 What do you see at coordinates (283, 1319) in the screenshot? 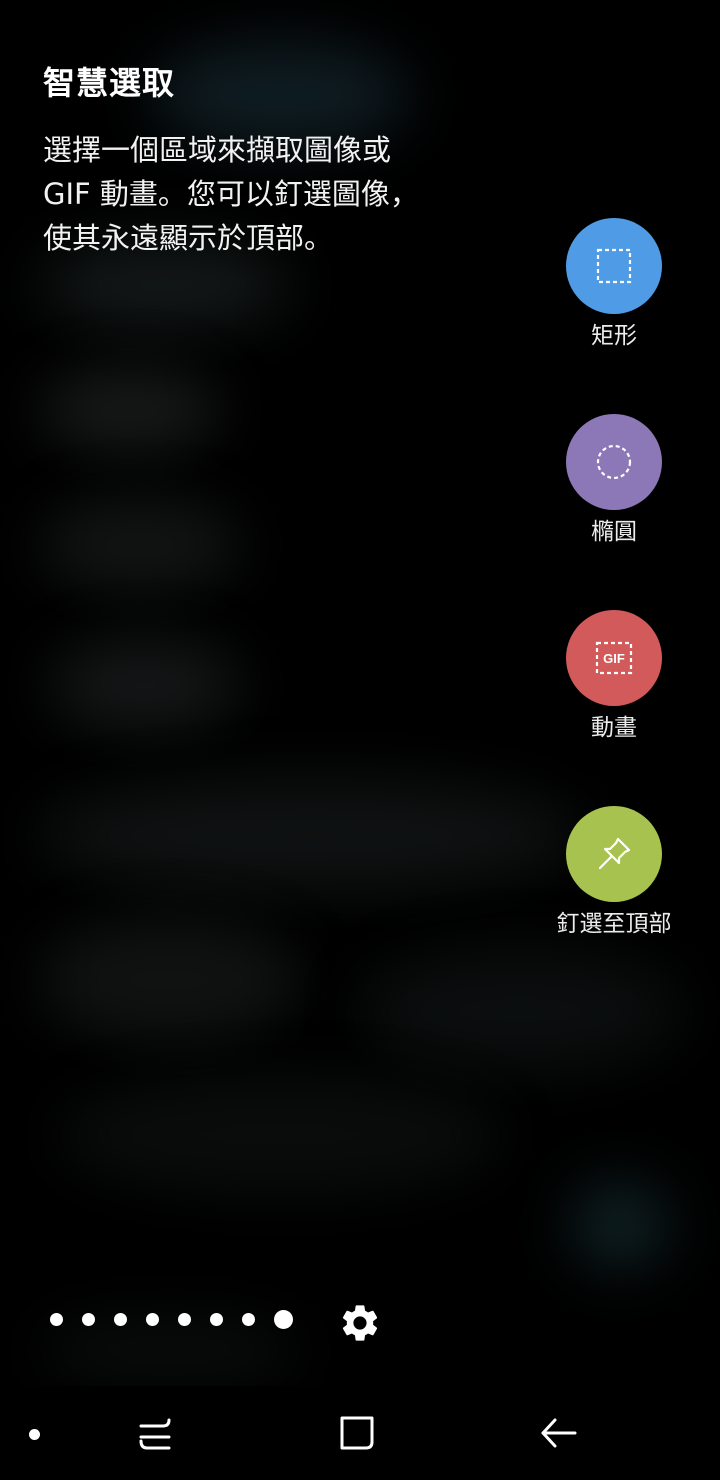
I see `page-dot-current` at bounding box center [283, 1319].